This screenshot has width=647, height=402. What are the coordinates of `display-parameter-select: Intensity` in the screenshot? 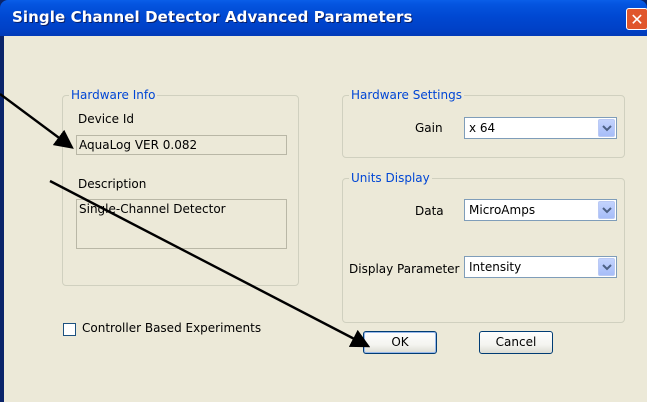 It's located at (540, 267).